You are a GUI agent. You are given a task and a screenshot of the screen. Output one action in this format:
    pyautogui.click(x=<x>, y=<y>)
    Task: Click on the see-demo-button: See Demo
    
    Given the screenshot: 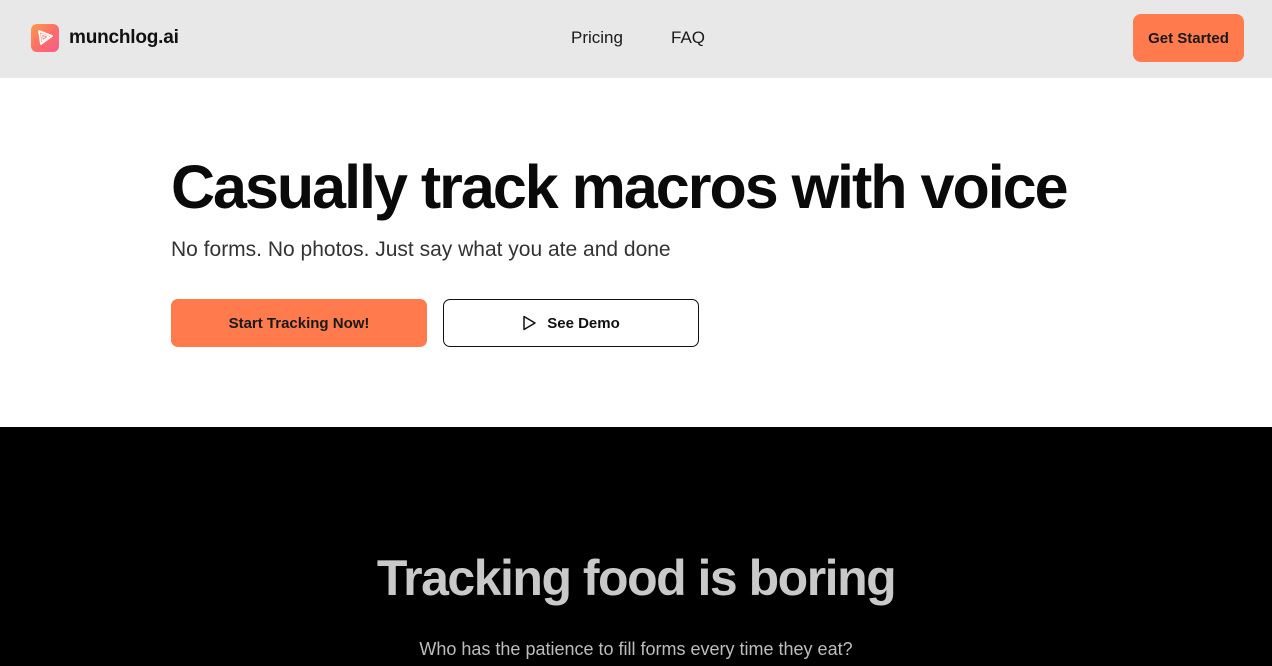 What is the action you would take?
    pyautogui.click(x=571, y=323)
    